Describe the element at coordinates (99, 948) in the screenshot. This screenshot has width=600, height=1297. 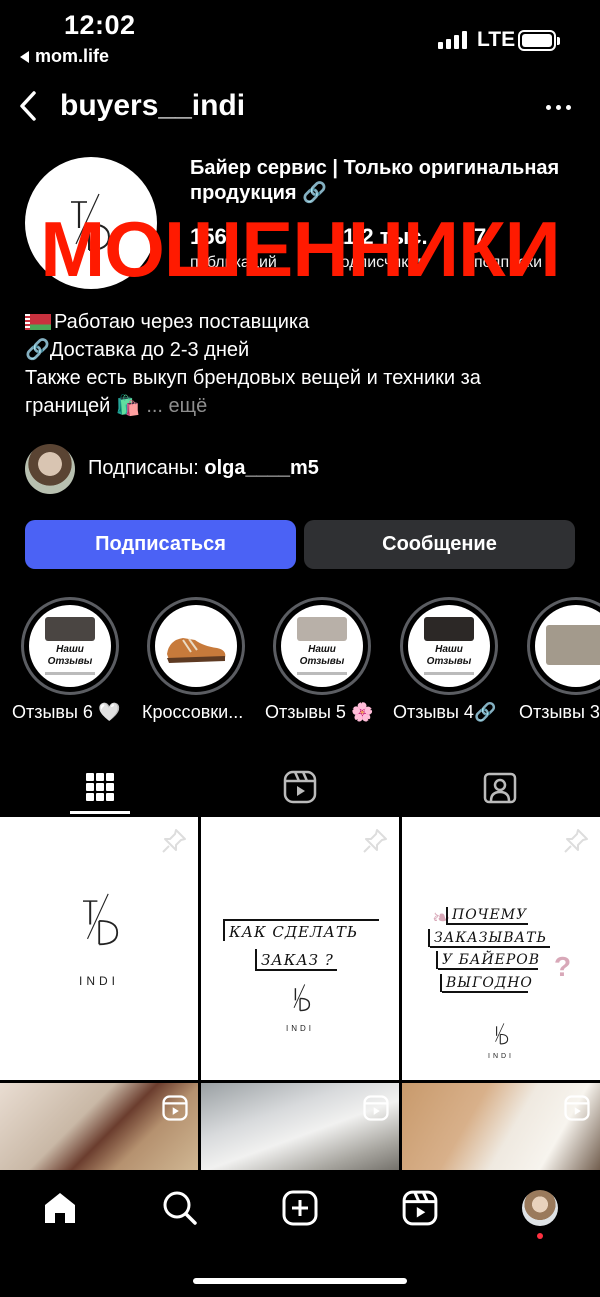
I see `post-tile: INDI` at that location.